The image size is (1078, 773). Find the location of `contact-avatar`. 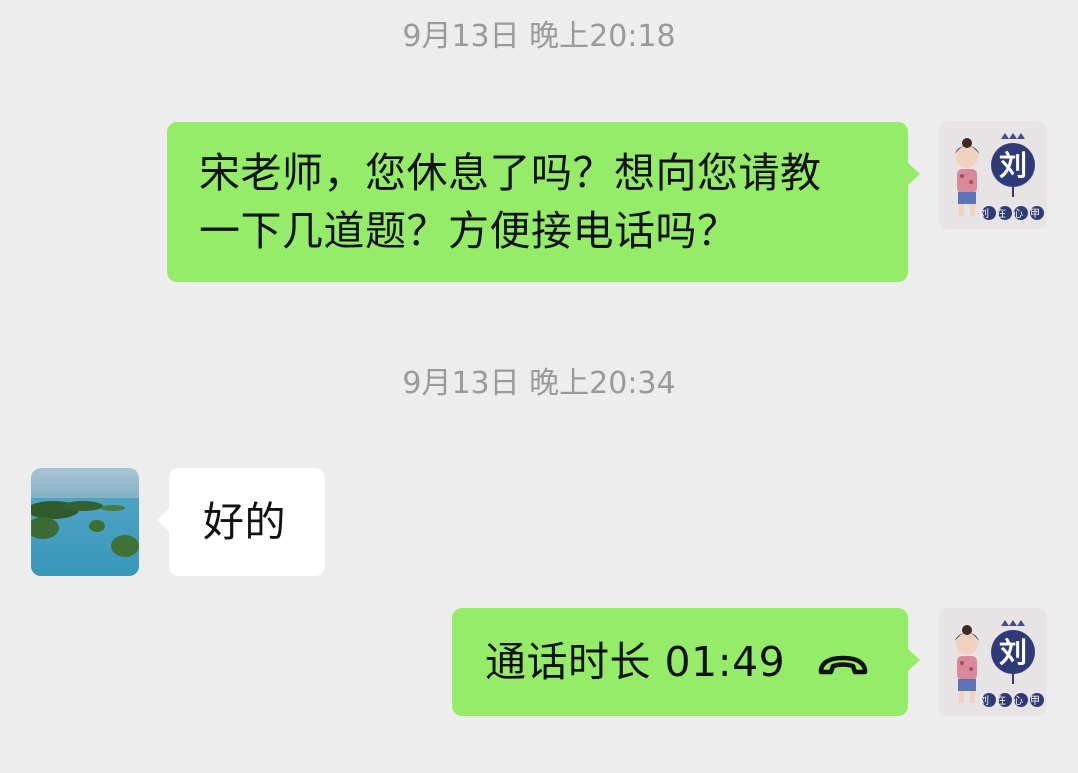

contact-avatar is located at coordinates (85, 522).